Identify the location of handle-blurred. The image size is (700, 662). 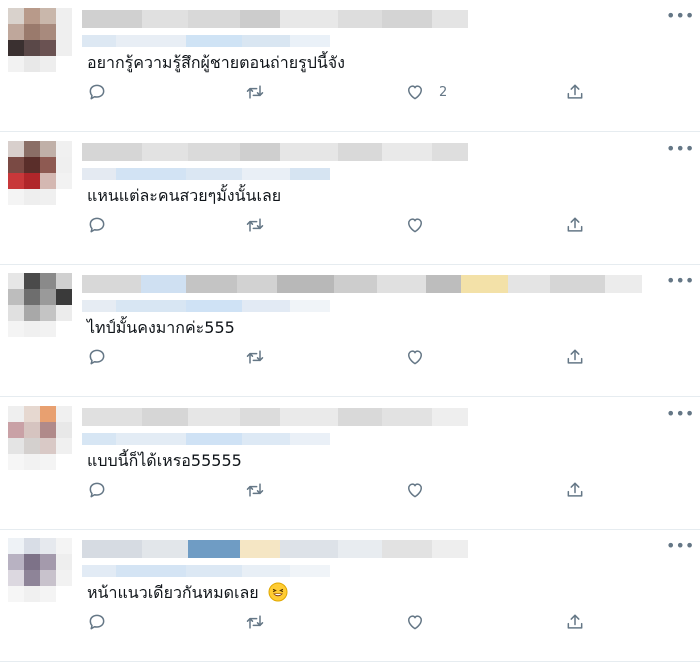
(282, 174).